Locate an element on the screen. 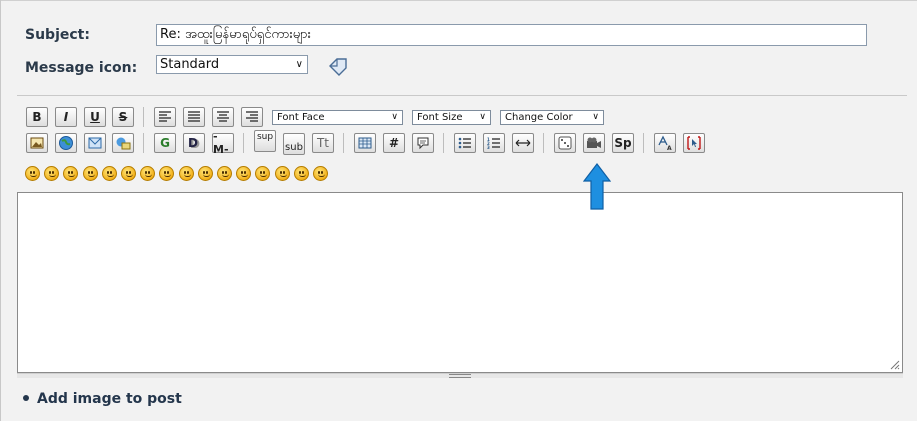 This screenshot has height=421, width=917. teletype-button: Tt is located at coordinates (323, 143).